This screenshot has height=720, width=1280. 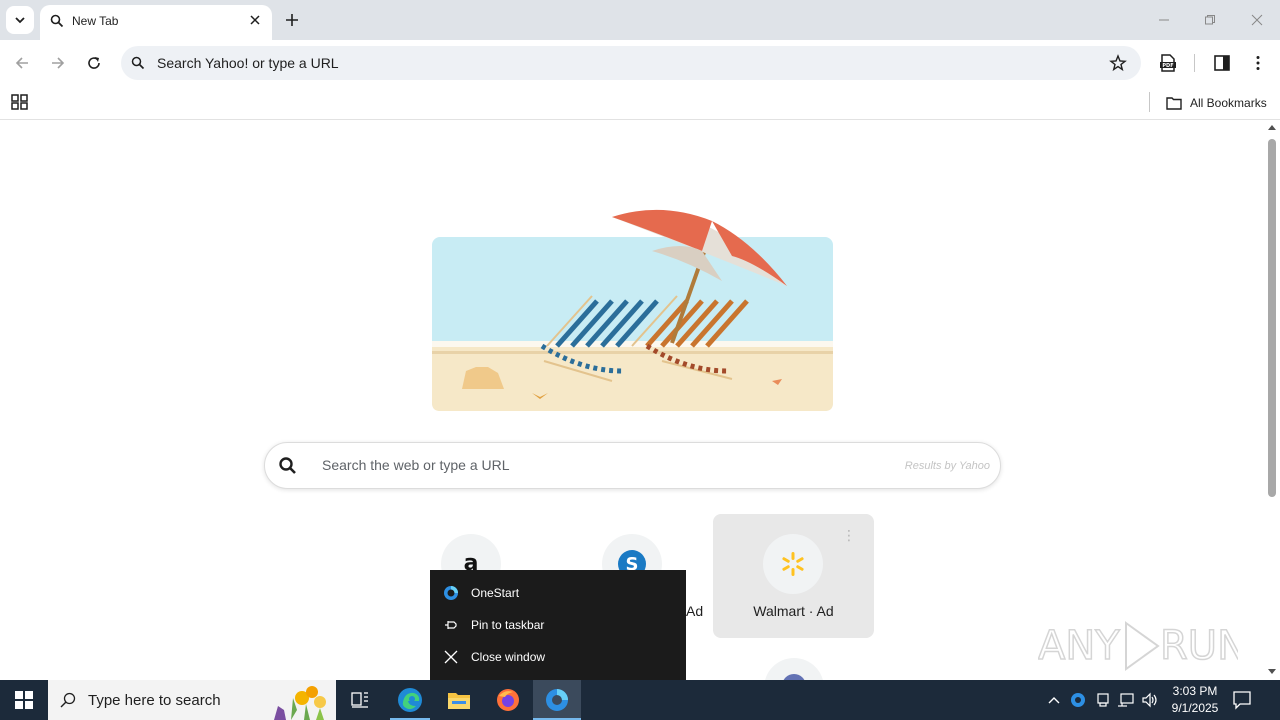 What do you see at coordinates (1195, 700) in the screenshot?
I see `taskbar-clock: 3:03 PM 9/1/2025` at bounding box center [1195, 700].